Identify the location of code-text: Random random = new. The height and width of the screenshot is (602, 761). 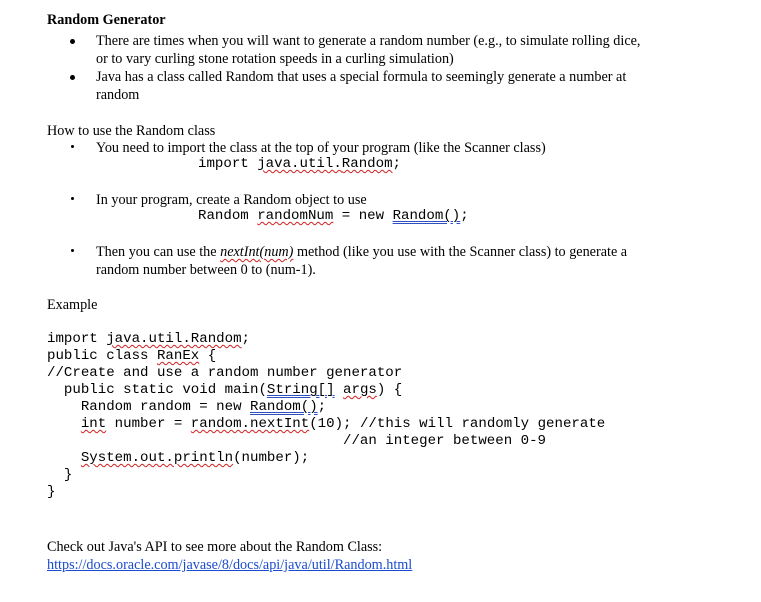
(148, 407).